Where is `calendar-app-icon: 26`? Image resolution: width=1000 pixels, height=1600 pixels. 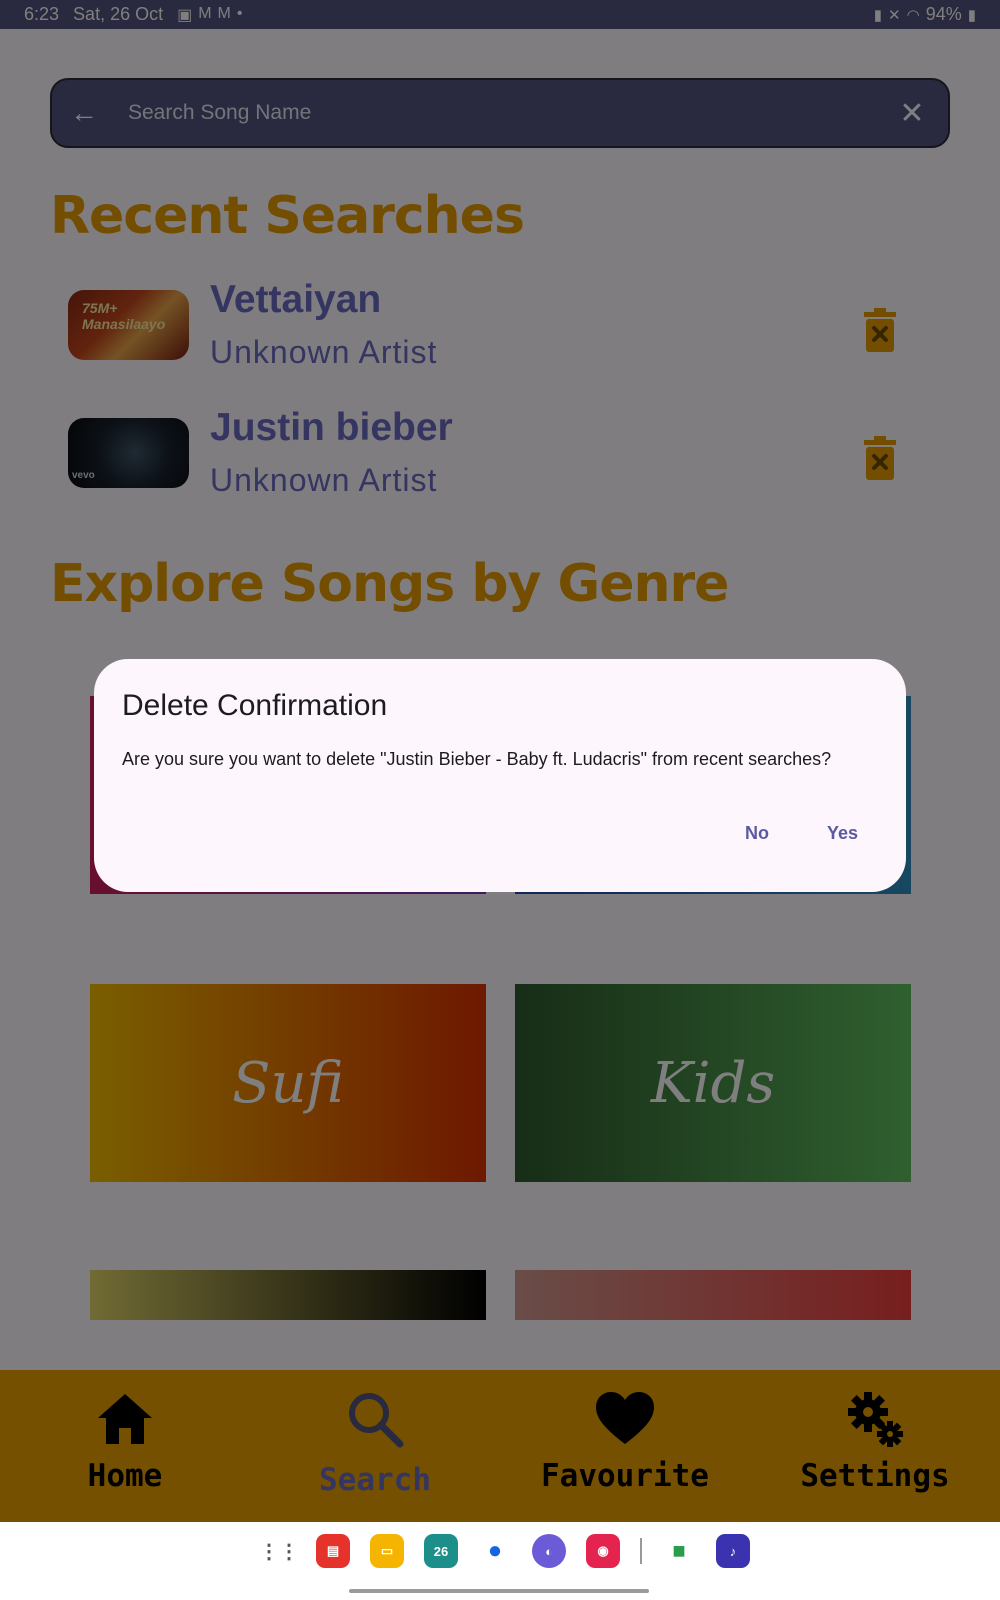
calendar-app-icon: 26 is located at coordinates (441, 1551).